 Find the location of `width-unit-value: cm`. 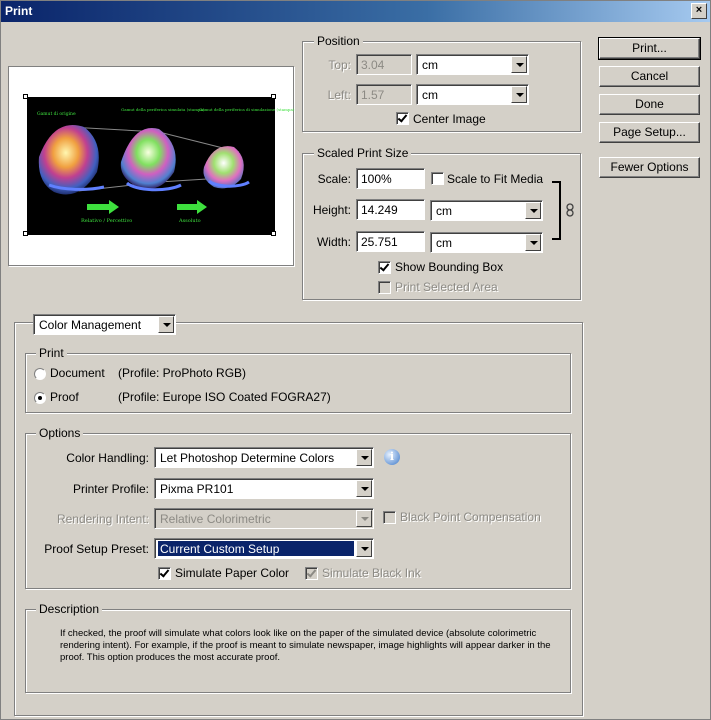

width-unit-value: cm is located at coordinates (444, 243).